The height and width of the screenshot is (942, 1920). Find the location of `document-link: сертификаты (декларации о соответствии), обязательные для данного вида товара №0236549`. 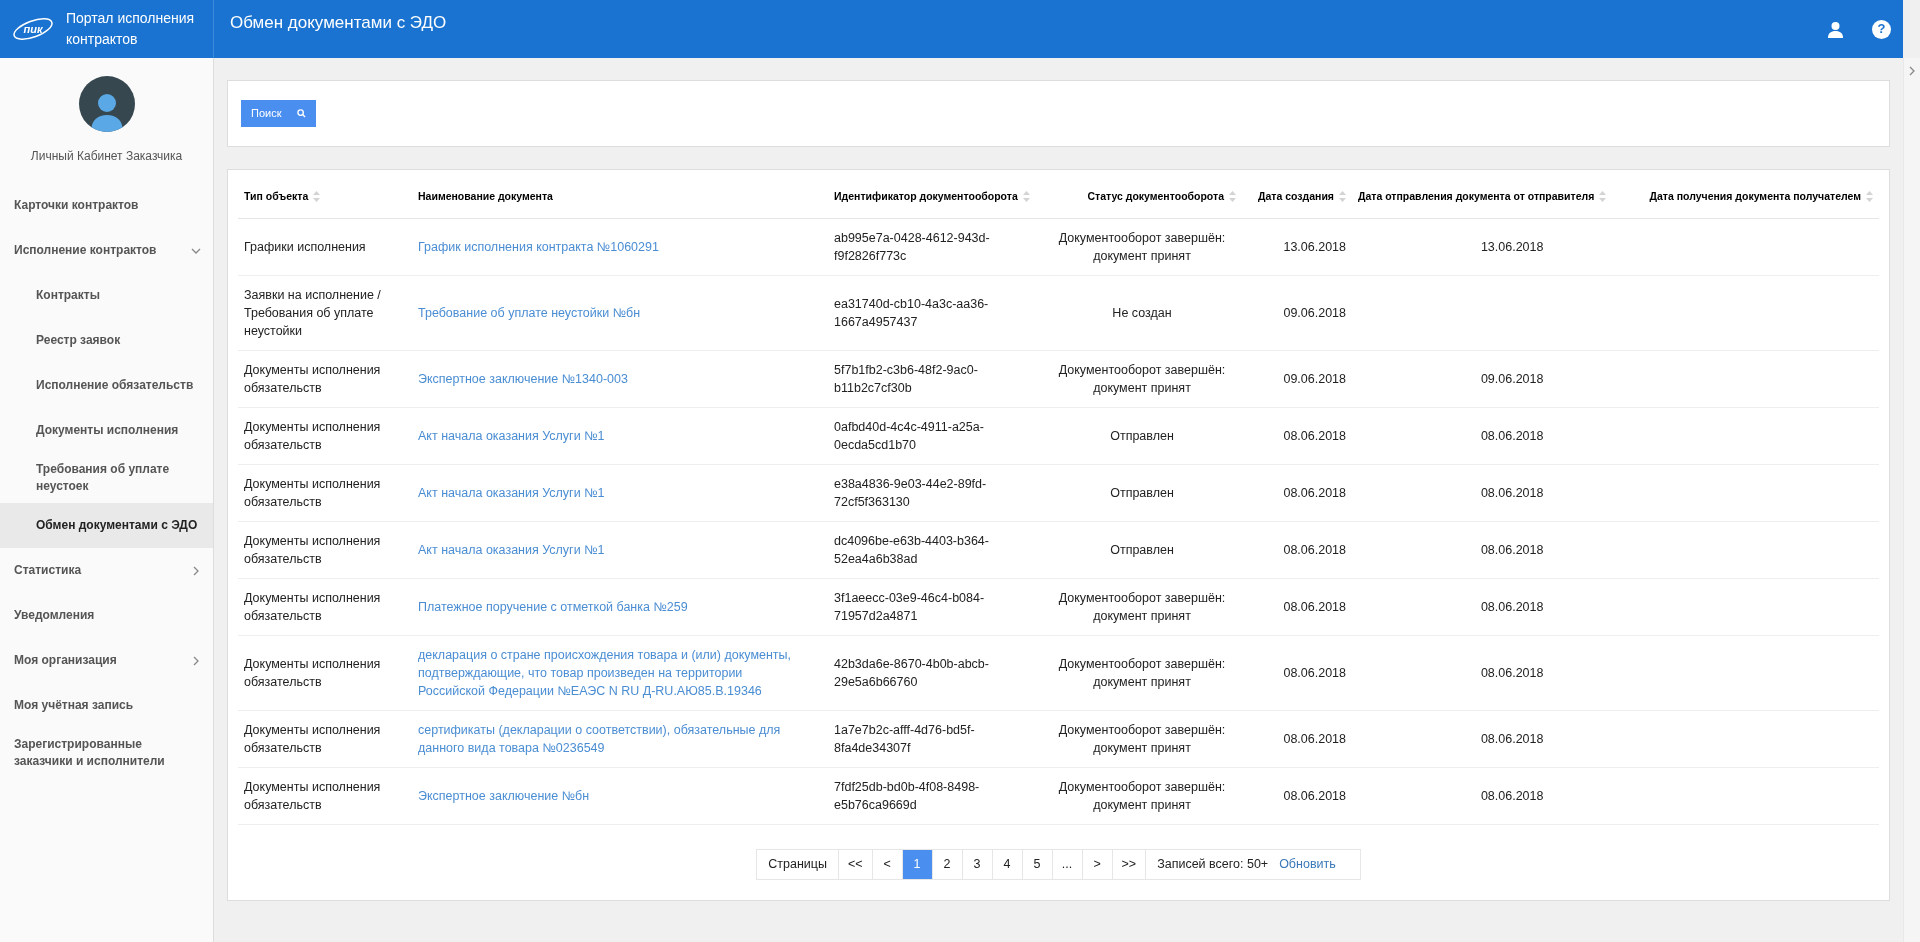

document-link: сертификаты (декларации о соответствии), обязательные для данного вида товара №0236549 is located at coordinates (613, 738).